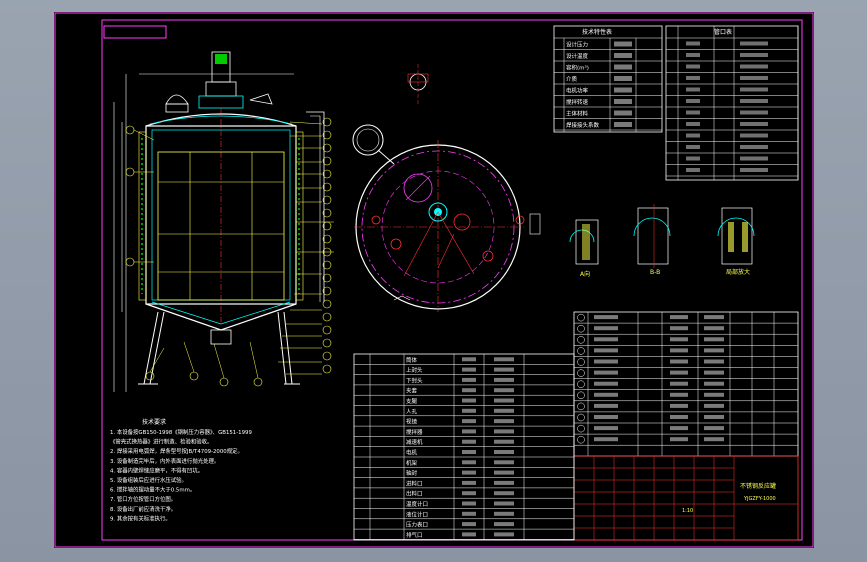 This screenshot has height=562, width=867. I want to click on part-name: 机架, so click(412, 463).